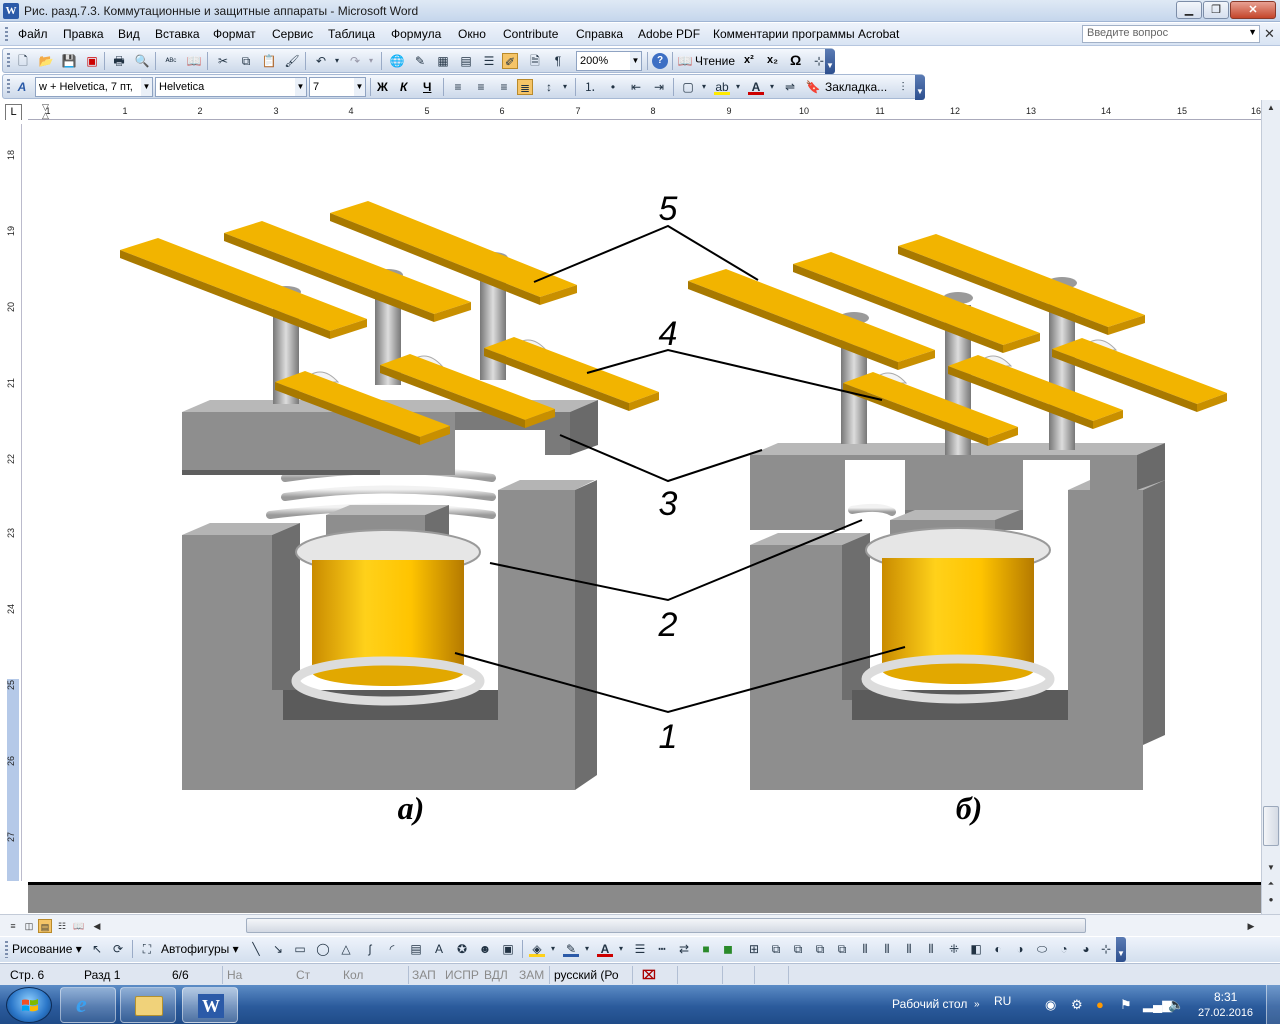 The width and height of the screenshot is (1280, 1024). What do you see at coordinates (798, 949) in the screenshot?
I see `draw-tool-icon-3: ⧉` at bounding box center [798, 949].